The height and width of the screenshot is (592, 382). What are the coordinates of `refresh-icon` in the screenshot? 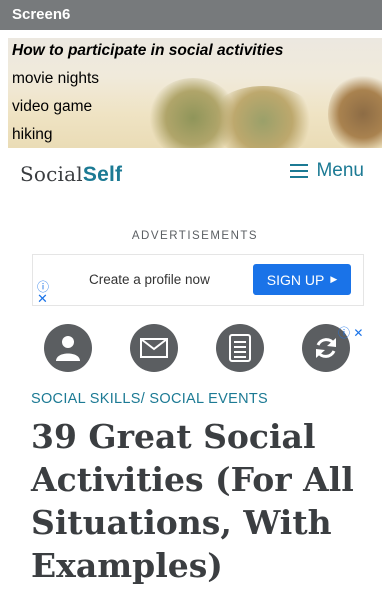 It's located at (326, 348).